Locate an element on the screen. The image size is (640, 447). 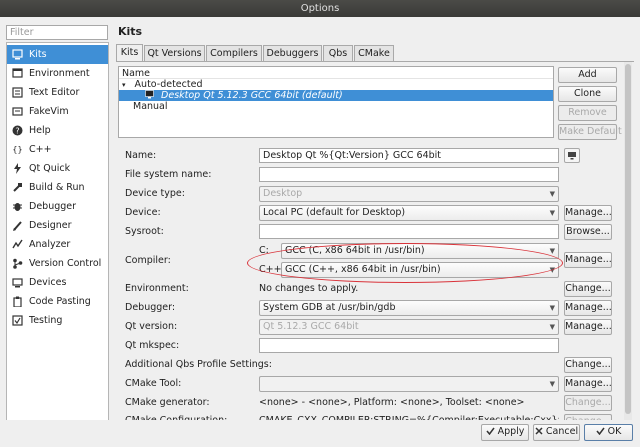
sidebar-item-label: Environment is located at coordinates (59, 73).